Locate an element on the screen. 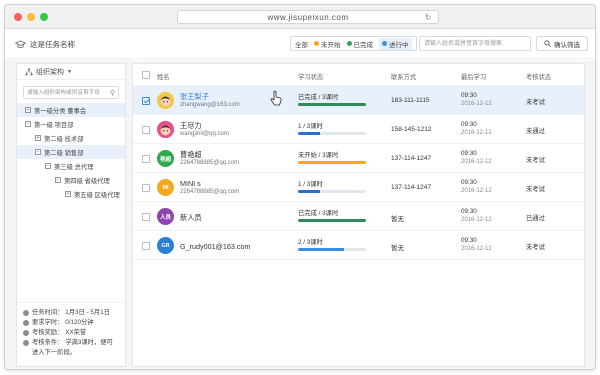 This screenshot has width=600, height=375. header-last-study: 最后学习 is located at coordinates (474, 77).